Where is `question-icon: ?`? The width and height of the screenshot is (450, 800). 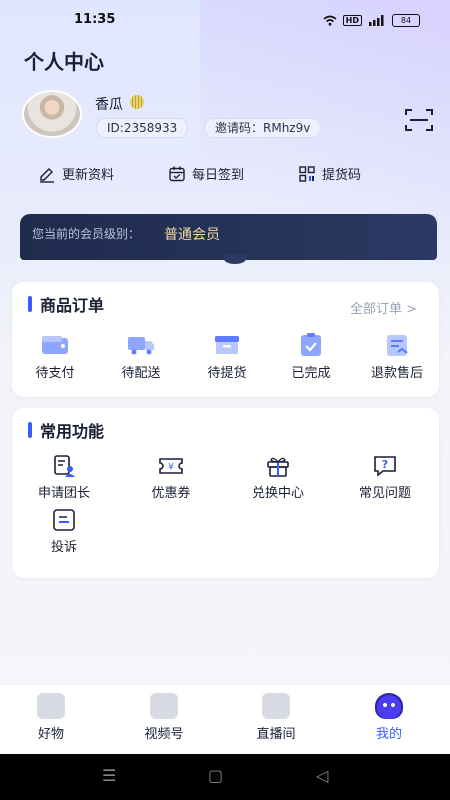 question-icon: ? is located at coordinates (385, 466).